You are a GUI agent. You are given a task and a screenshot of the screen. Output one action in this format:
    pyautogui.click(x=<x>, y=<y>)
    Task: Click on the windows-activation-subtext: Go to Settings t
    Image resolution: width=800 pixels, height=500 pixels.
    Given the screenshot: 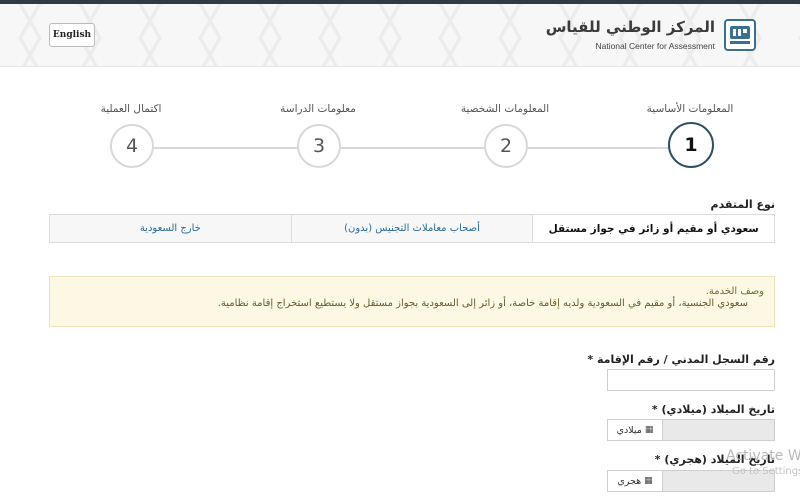 What is the action you would take?
    pyautogui.click(x=766, y=471)
    